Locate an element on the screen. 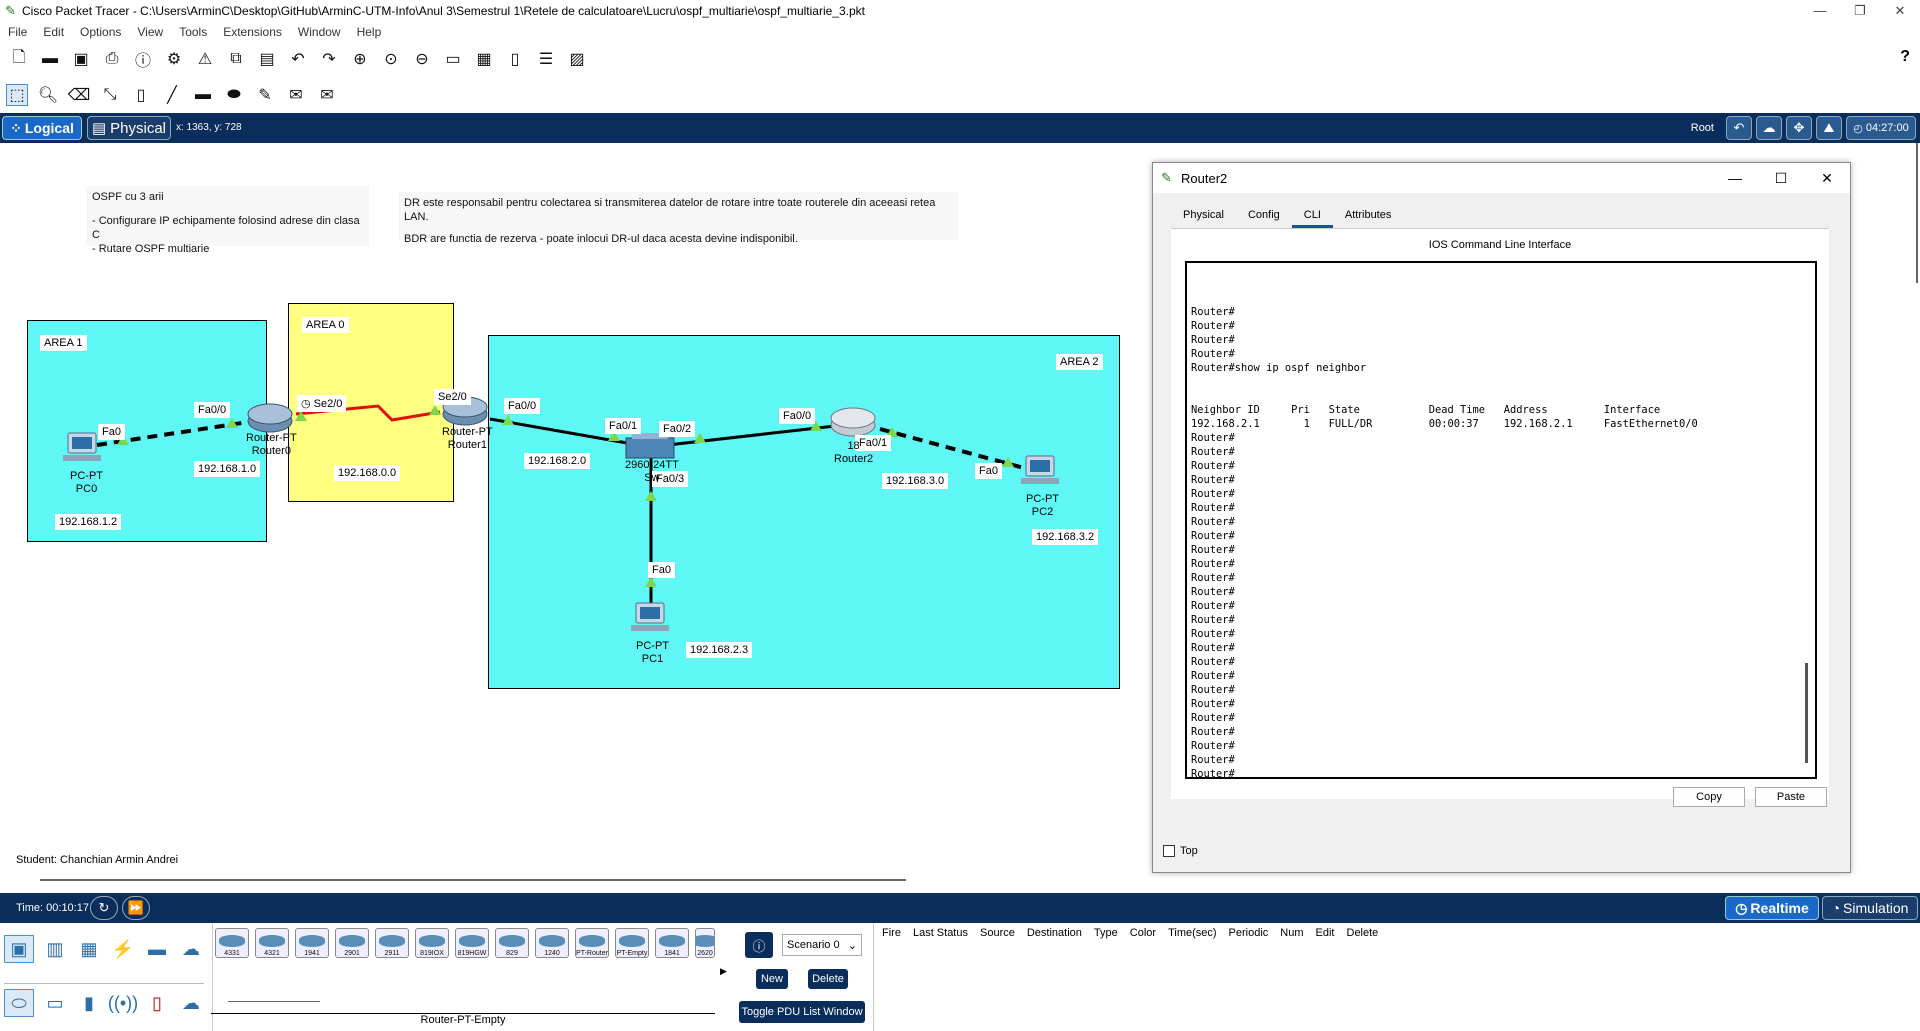 The width and height of the screenshot is (1920, 1031). col-type: Type is located at coordinates (1106, 936).